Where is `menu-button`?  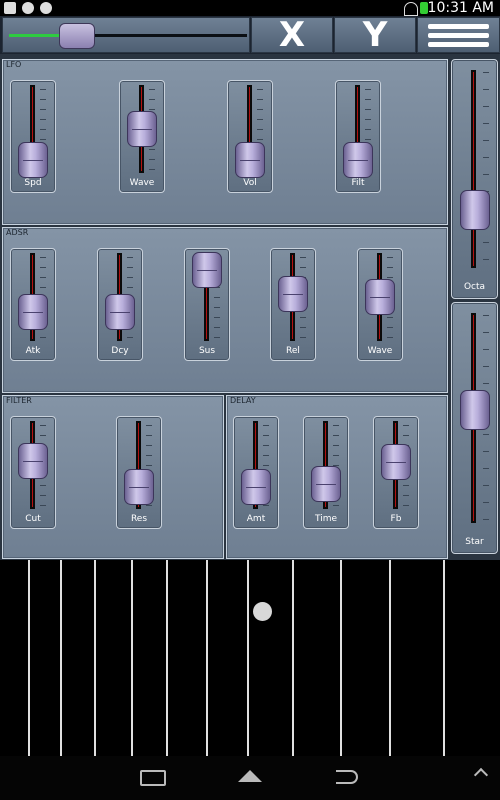 menu-button is located at coordinates (458, 35).